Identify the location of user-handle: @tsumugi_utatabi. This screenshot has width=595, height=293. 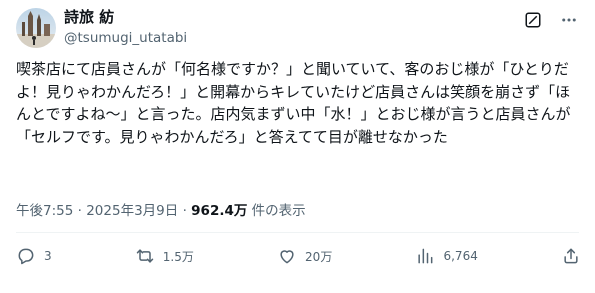
(125, 38).